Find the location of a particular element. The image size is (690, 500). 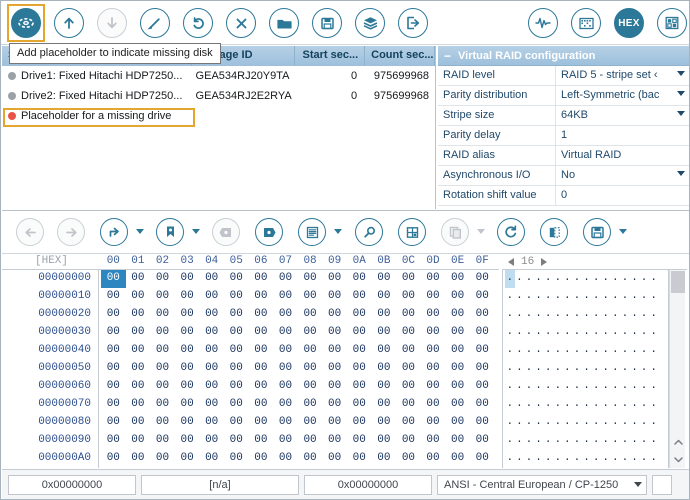

raid-property-row-parity-distribution: Parity distribution Left-Symmetric (bac is located at coordinates (563, 96).